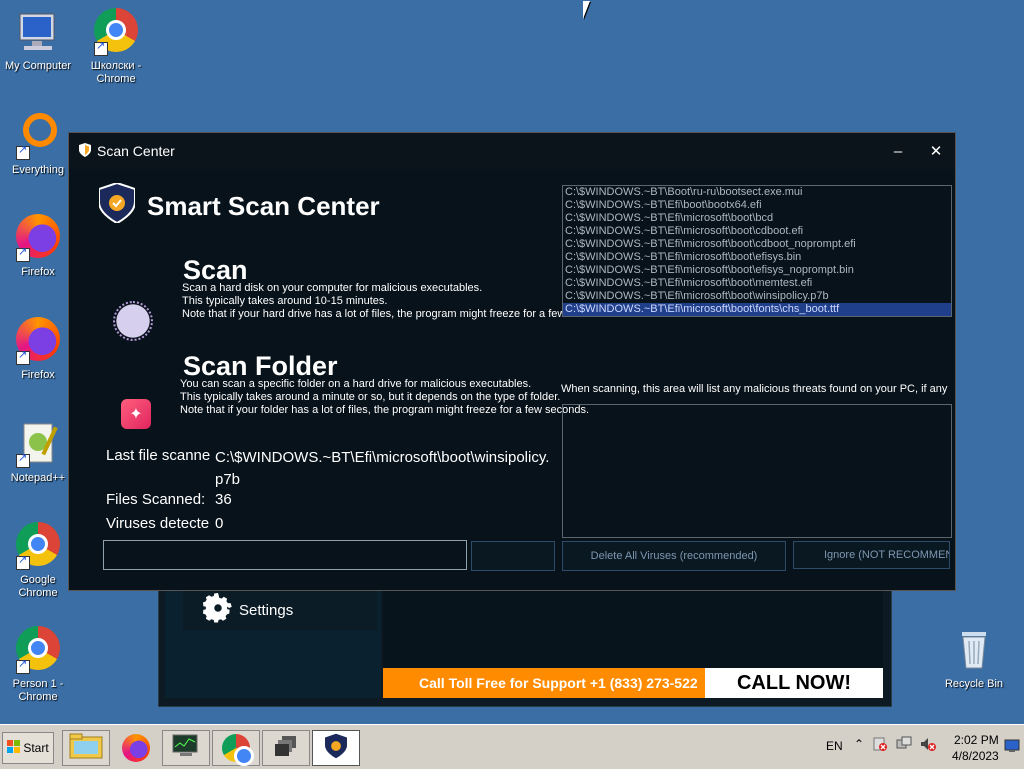 Image resolution: width=1024 pixels, height=769 pixels. I want to click on desktop-icon-label: Notepad++, so click(38, 478).